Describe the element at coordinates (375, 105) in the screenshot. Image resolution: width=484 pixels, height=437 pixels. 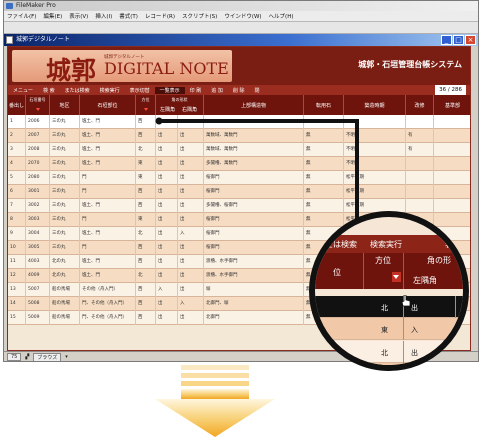
I see `header-era: 築造時期` at that location.